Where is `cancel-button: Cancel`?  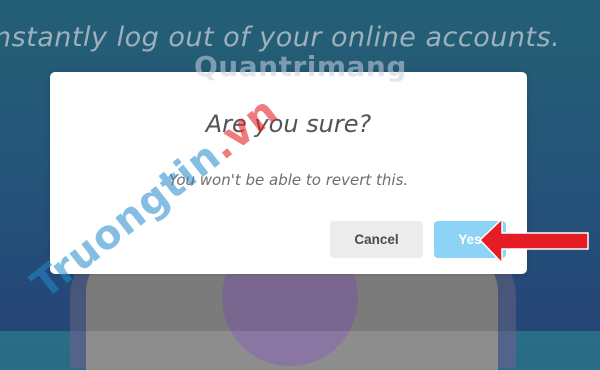
cancel-button: Cancel is located at coordinates (376, 239).